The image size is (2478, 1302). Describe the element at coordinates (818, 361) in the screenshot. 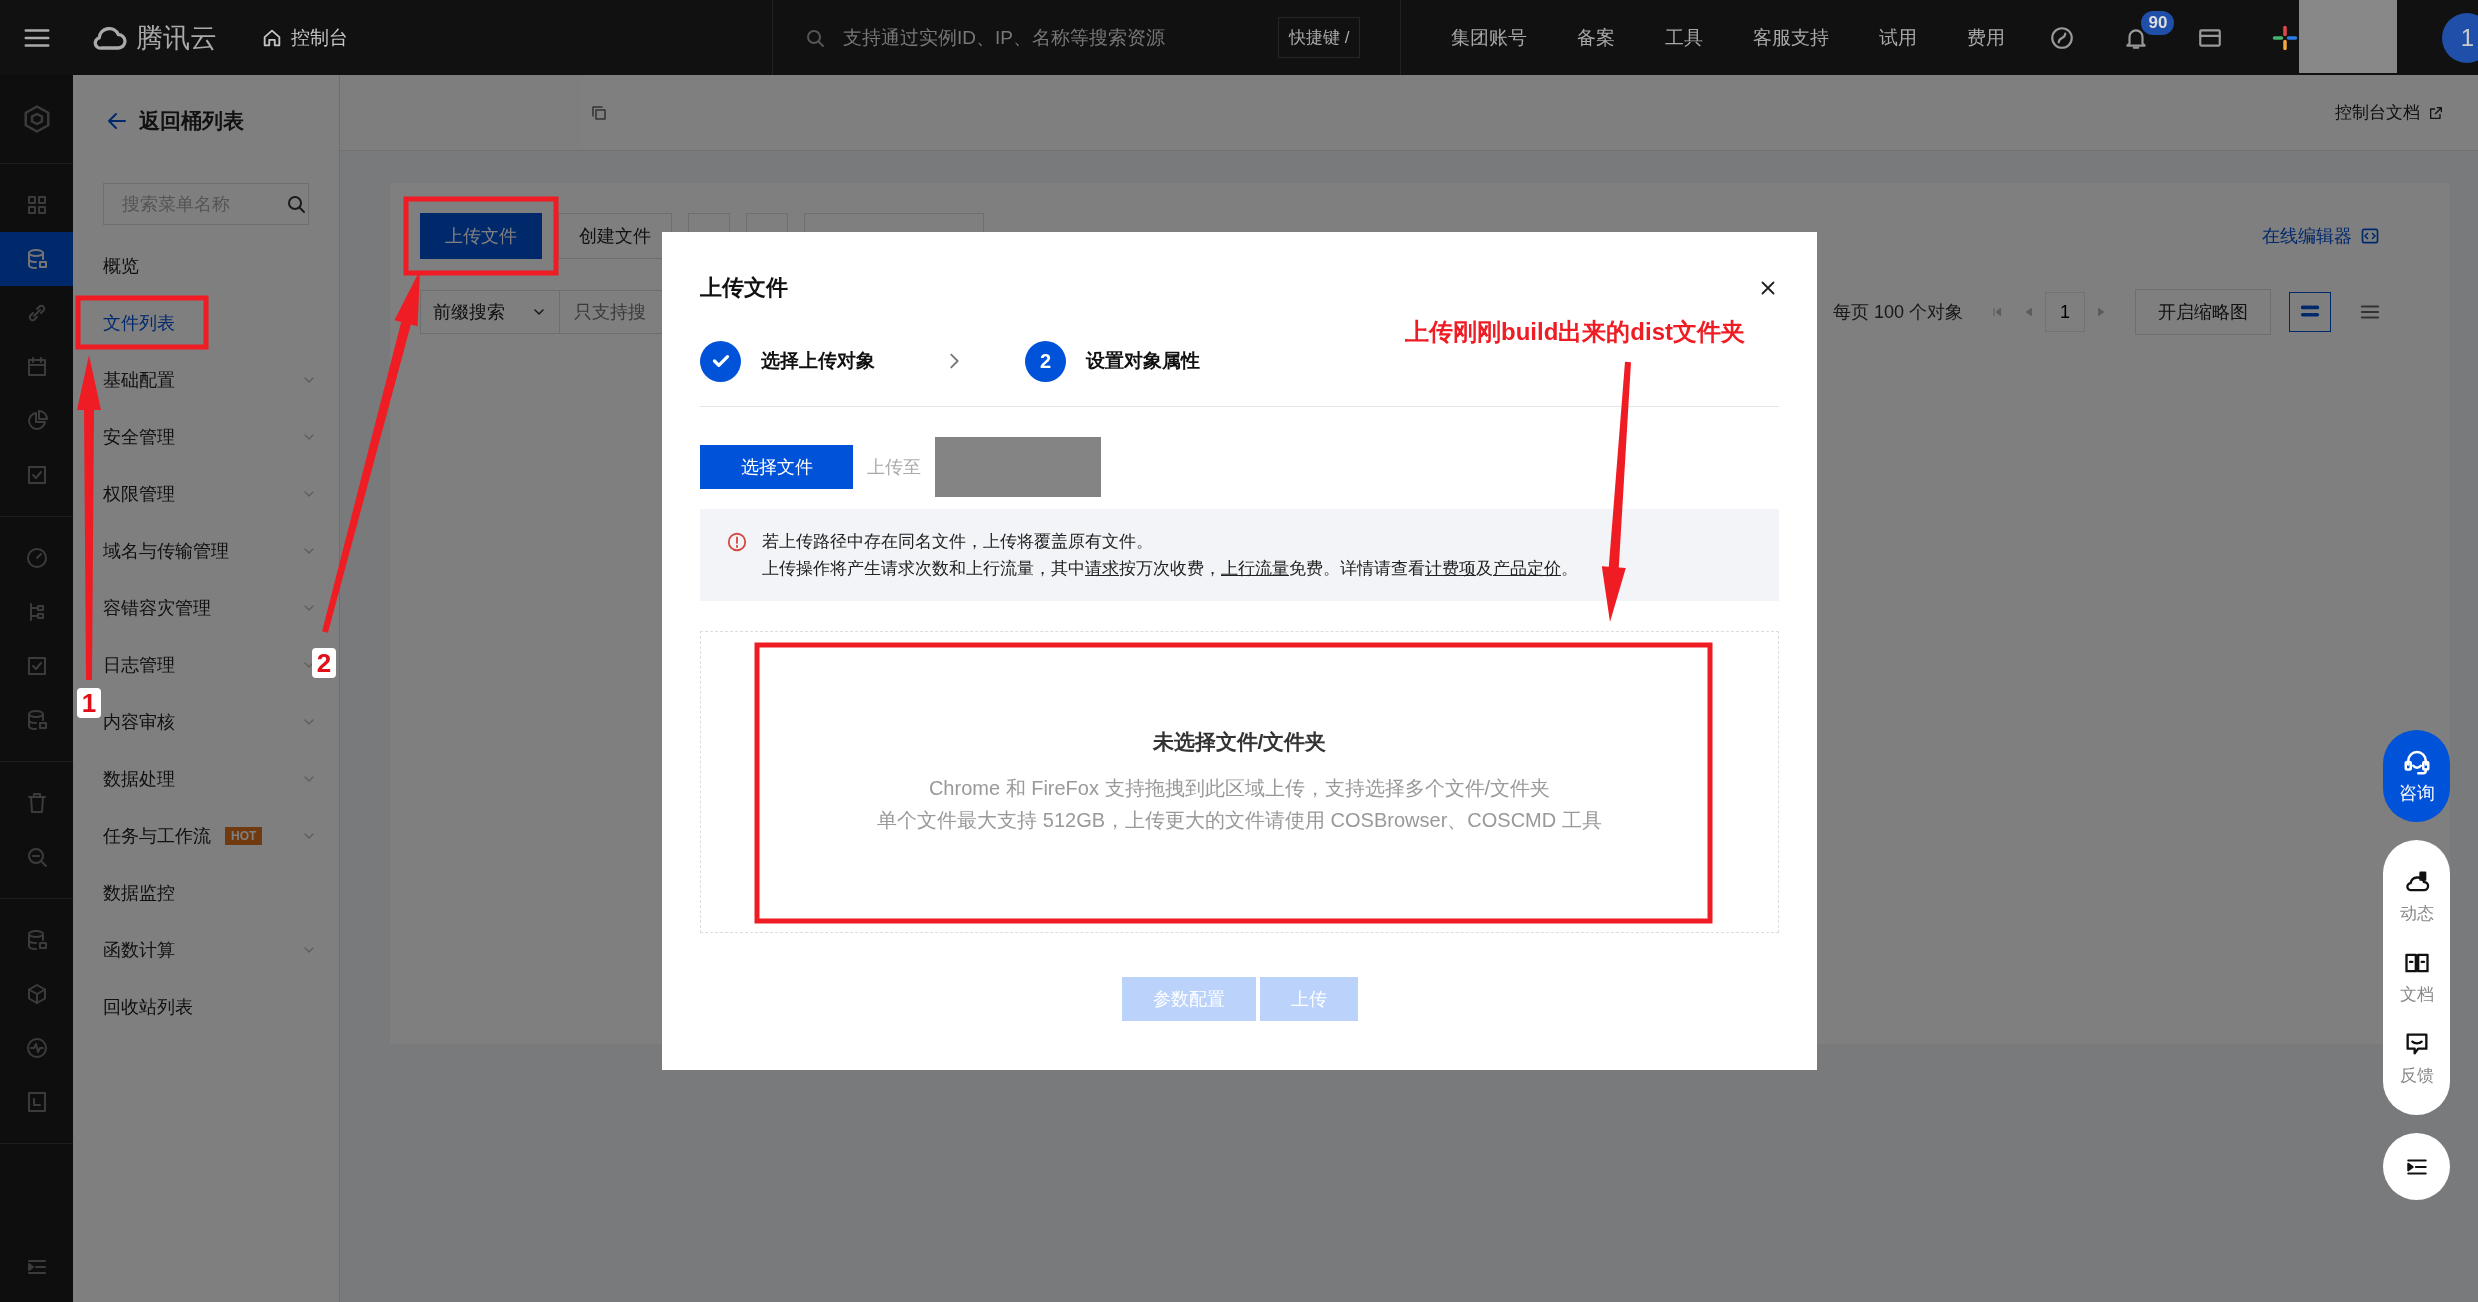

I see `step-label: 选择上传对象` at that location.